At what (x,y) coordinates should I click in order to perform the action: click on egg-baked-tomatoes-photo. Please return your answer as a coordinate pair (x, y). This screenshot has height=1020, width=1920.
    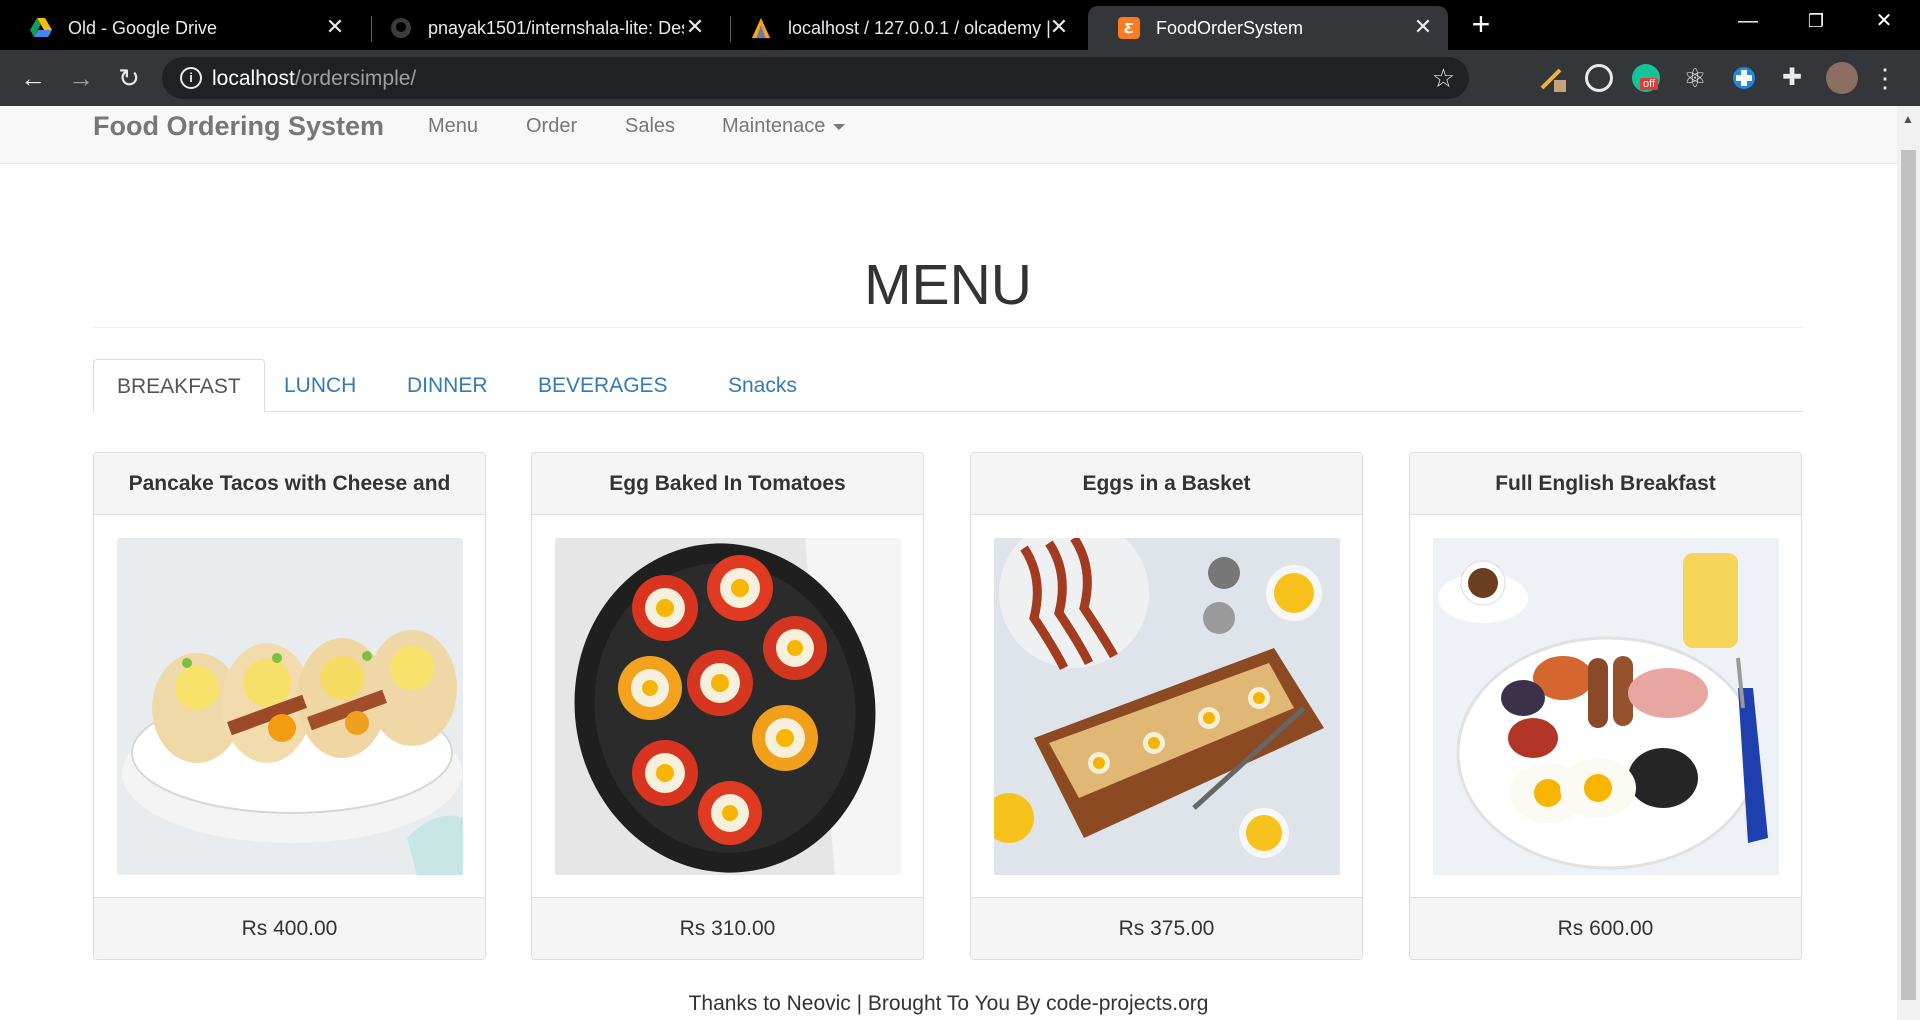
    Looking at the image, I should click on (728, 706).